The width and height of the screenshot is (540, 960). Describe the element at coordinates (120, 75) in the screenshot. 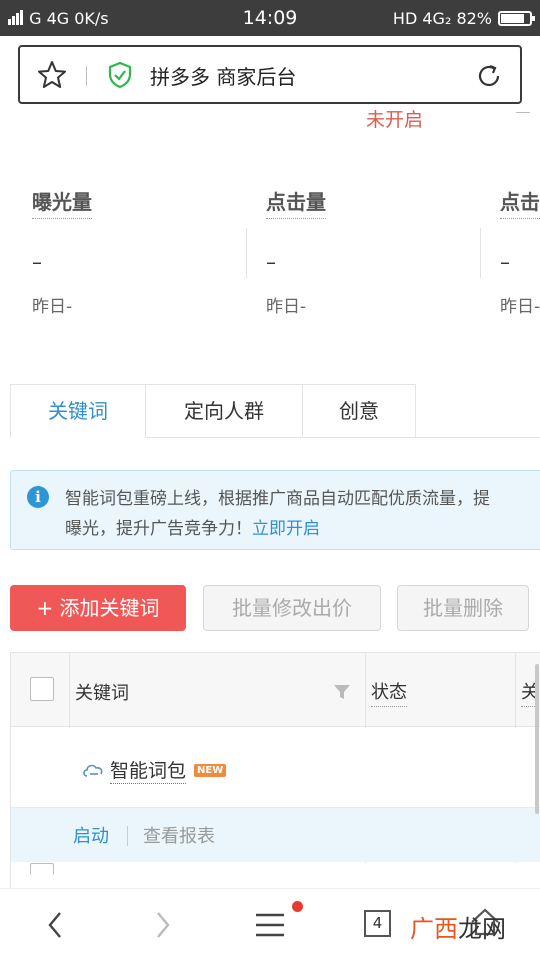

I see `shield-check-icon` at that location.